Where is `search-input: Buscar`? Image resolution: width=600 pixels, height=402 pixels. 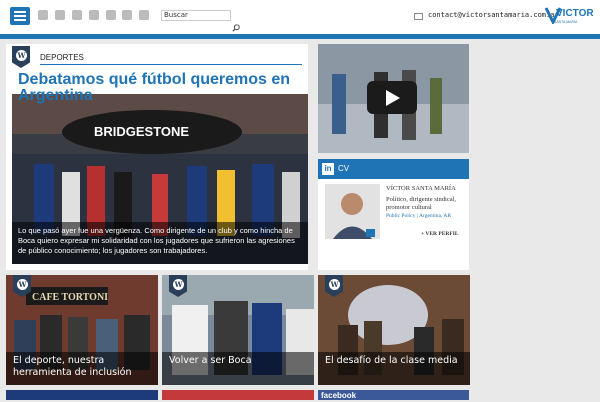
search-input: Buscar is located at coordinates (196, 15).